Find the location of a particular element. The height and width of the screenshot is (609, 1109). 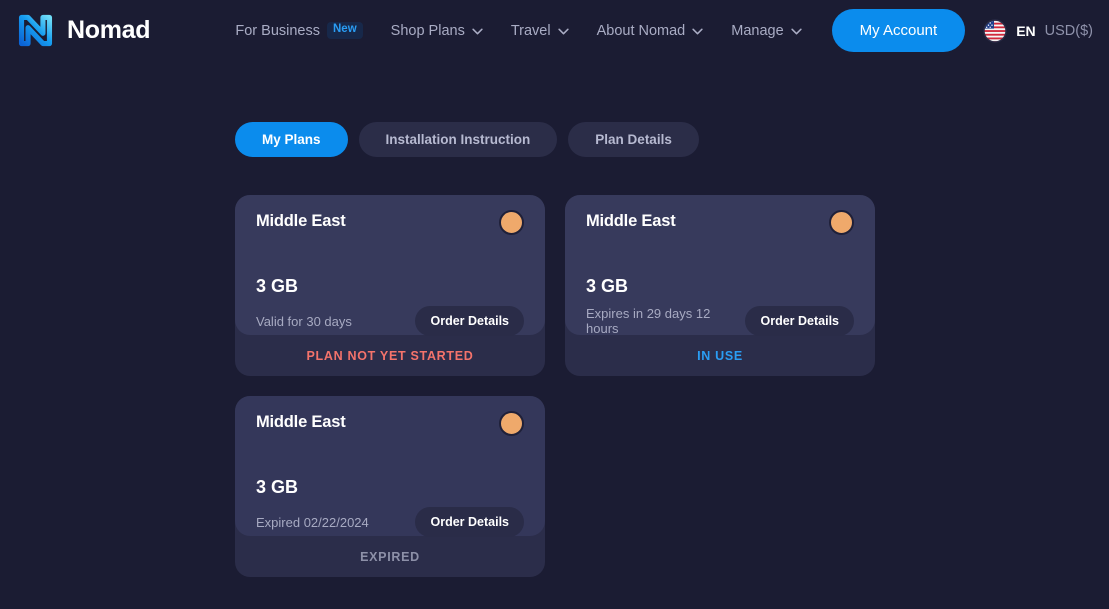

brand-logo: Nomad is located at coordinates (83, 30).